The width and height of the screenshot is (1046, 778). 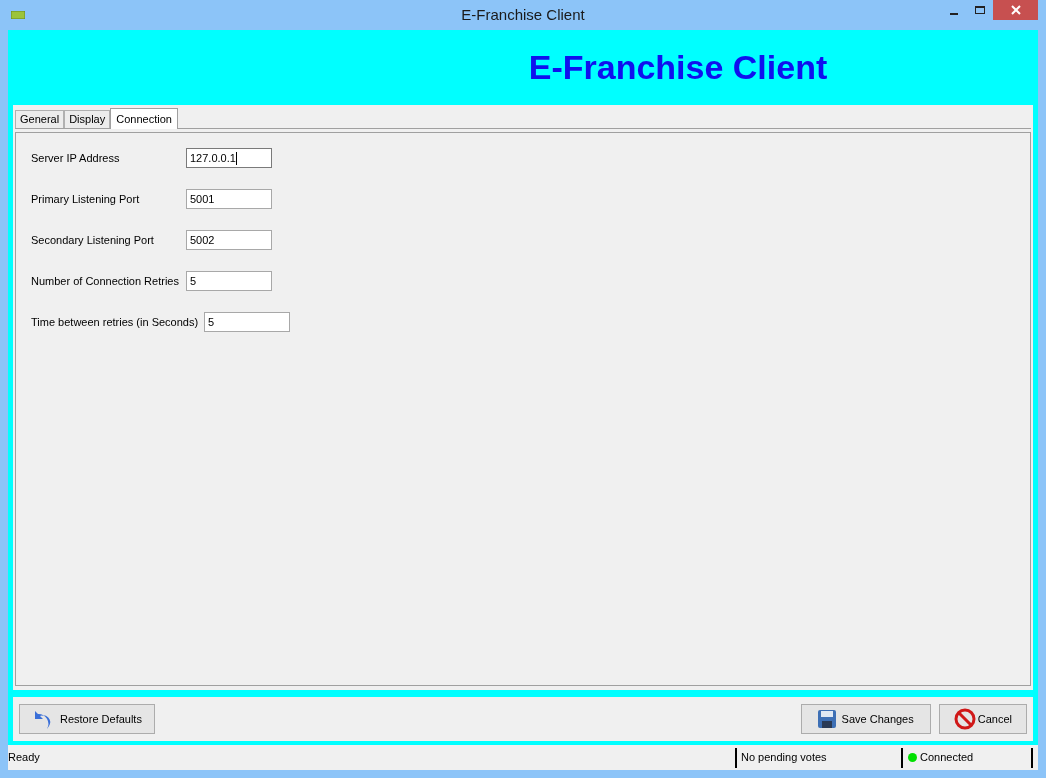 What do you see at coordinates (87, 119) in the screenshot?
I see `tab: Display` at bounding box center [87, 119].